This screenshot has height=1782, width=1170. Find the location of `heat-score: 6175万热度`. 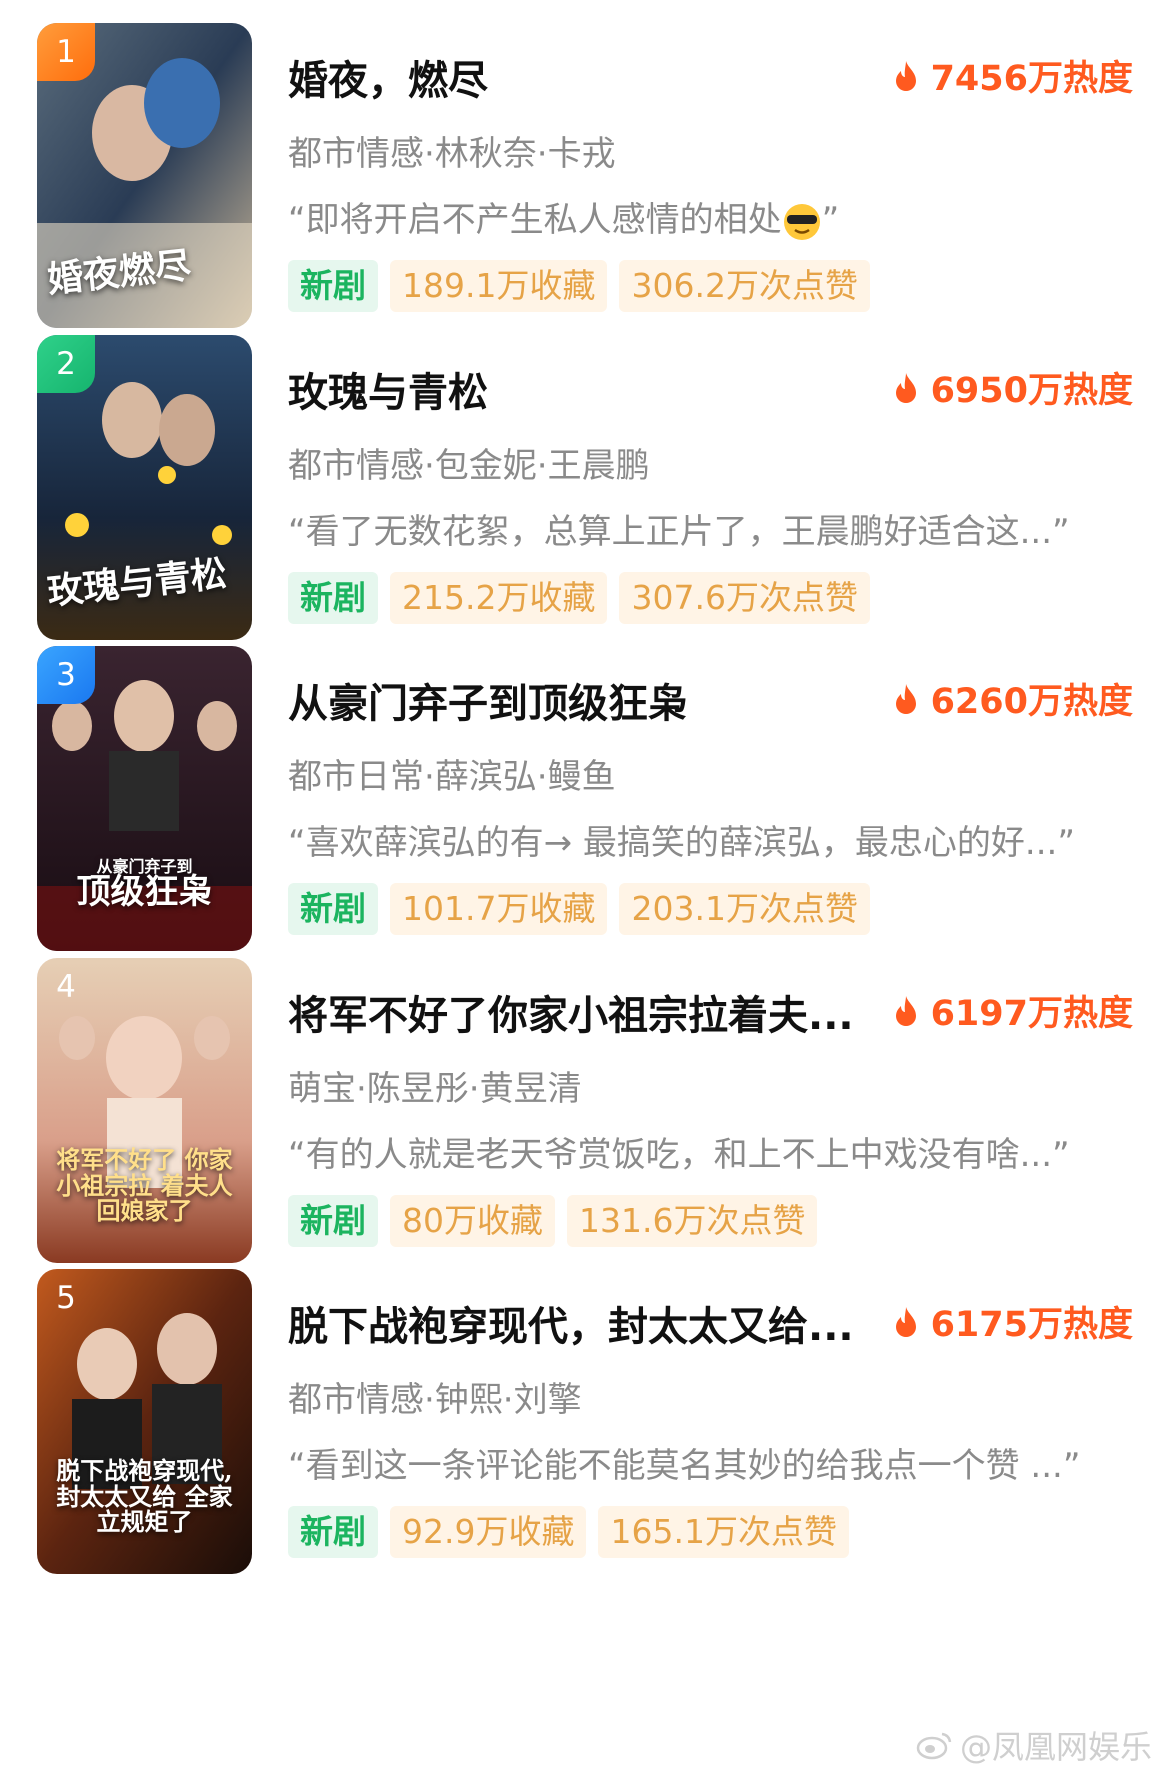

heat-score: 6175万热度 is located at coordinates (1013, 1321).